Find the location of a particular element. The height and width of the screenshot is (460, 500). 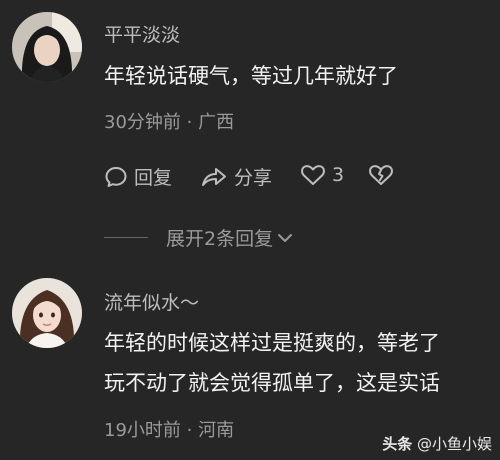

comment-time-location: 19小时前 · 河南 is located at coordinates (169, 430).